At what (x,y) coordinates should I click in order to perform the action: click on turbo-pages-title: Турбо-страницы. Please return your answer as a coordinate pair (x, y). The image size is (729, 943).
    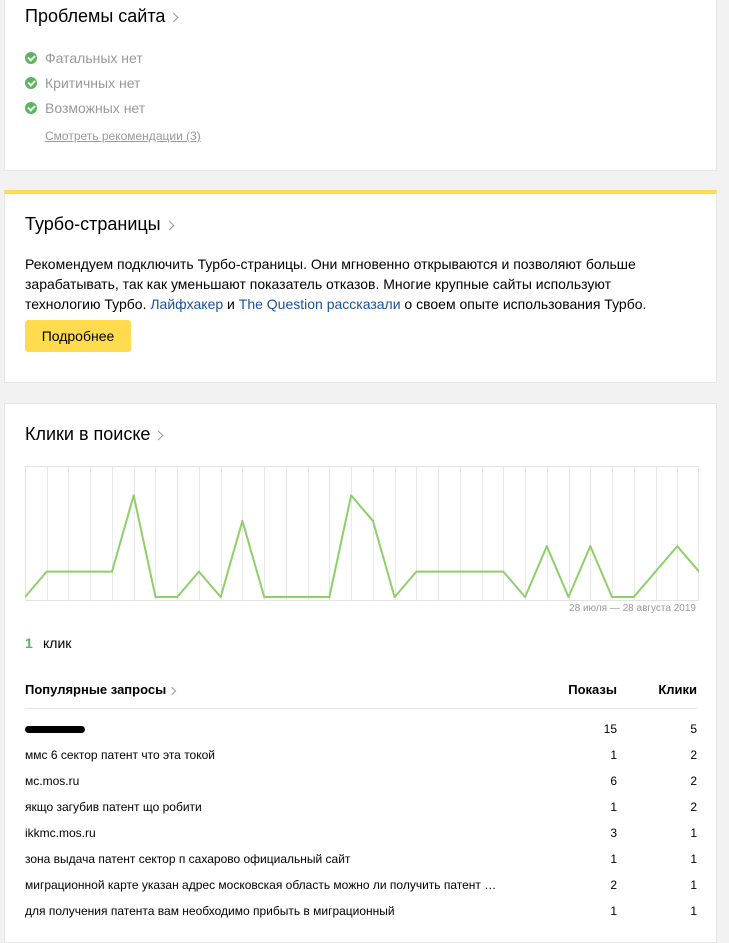
    Looking at the image, I should click on (100, 224).